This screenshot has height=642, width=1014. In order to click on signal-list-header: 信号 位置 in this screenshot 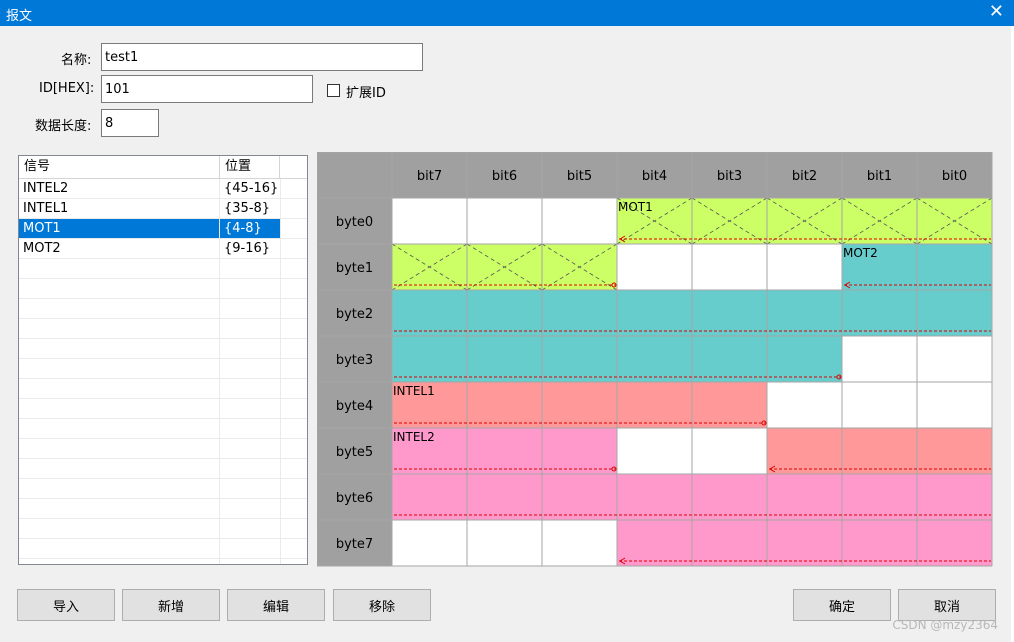, I will do `click(163, 167)`.